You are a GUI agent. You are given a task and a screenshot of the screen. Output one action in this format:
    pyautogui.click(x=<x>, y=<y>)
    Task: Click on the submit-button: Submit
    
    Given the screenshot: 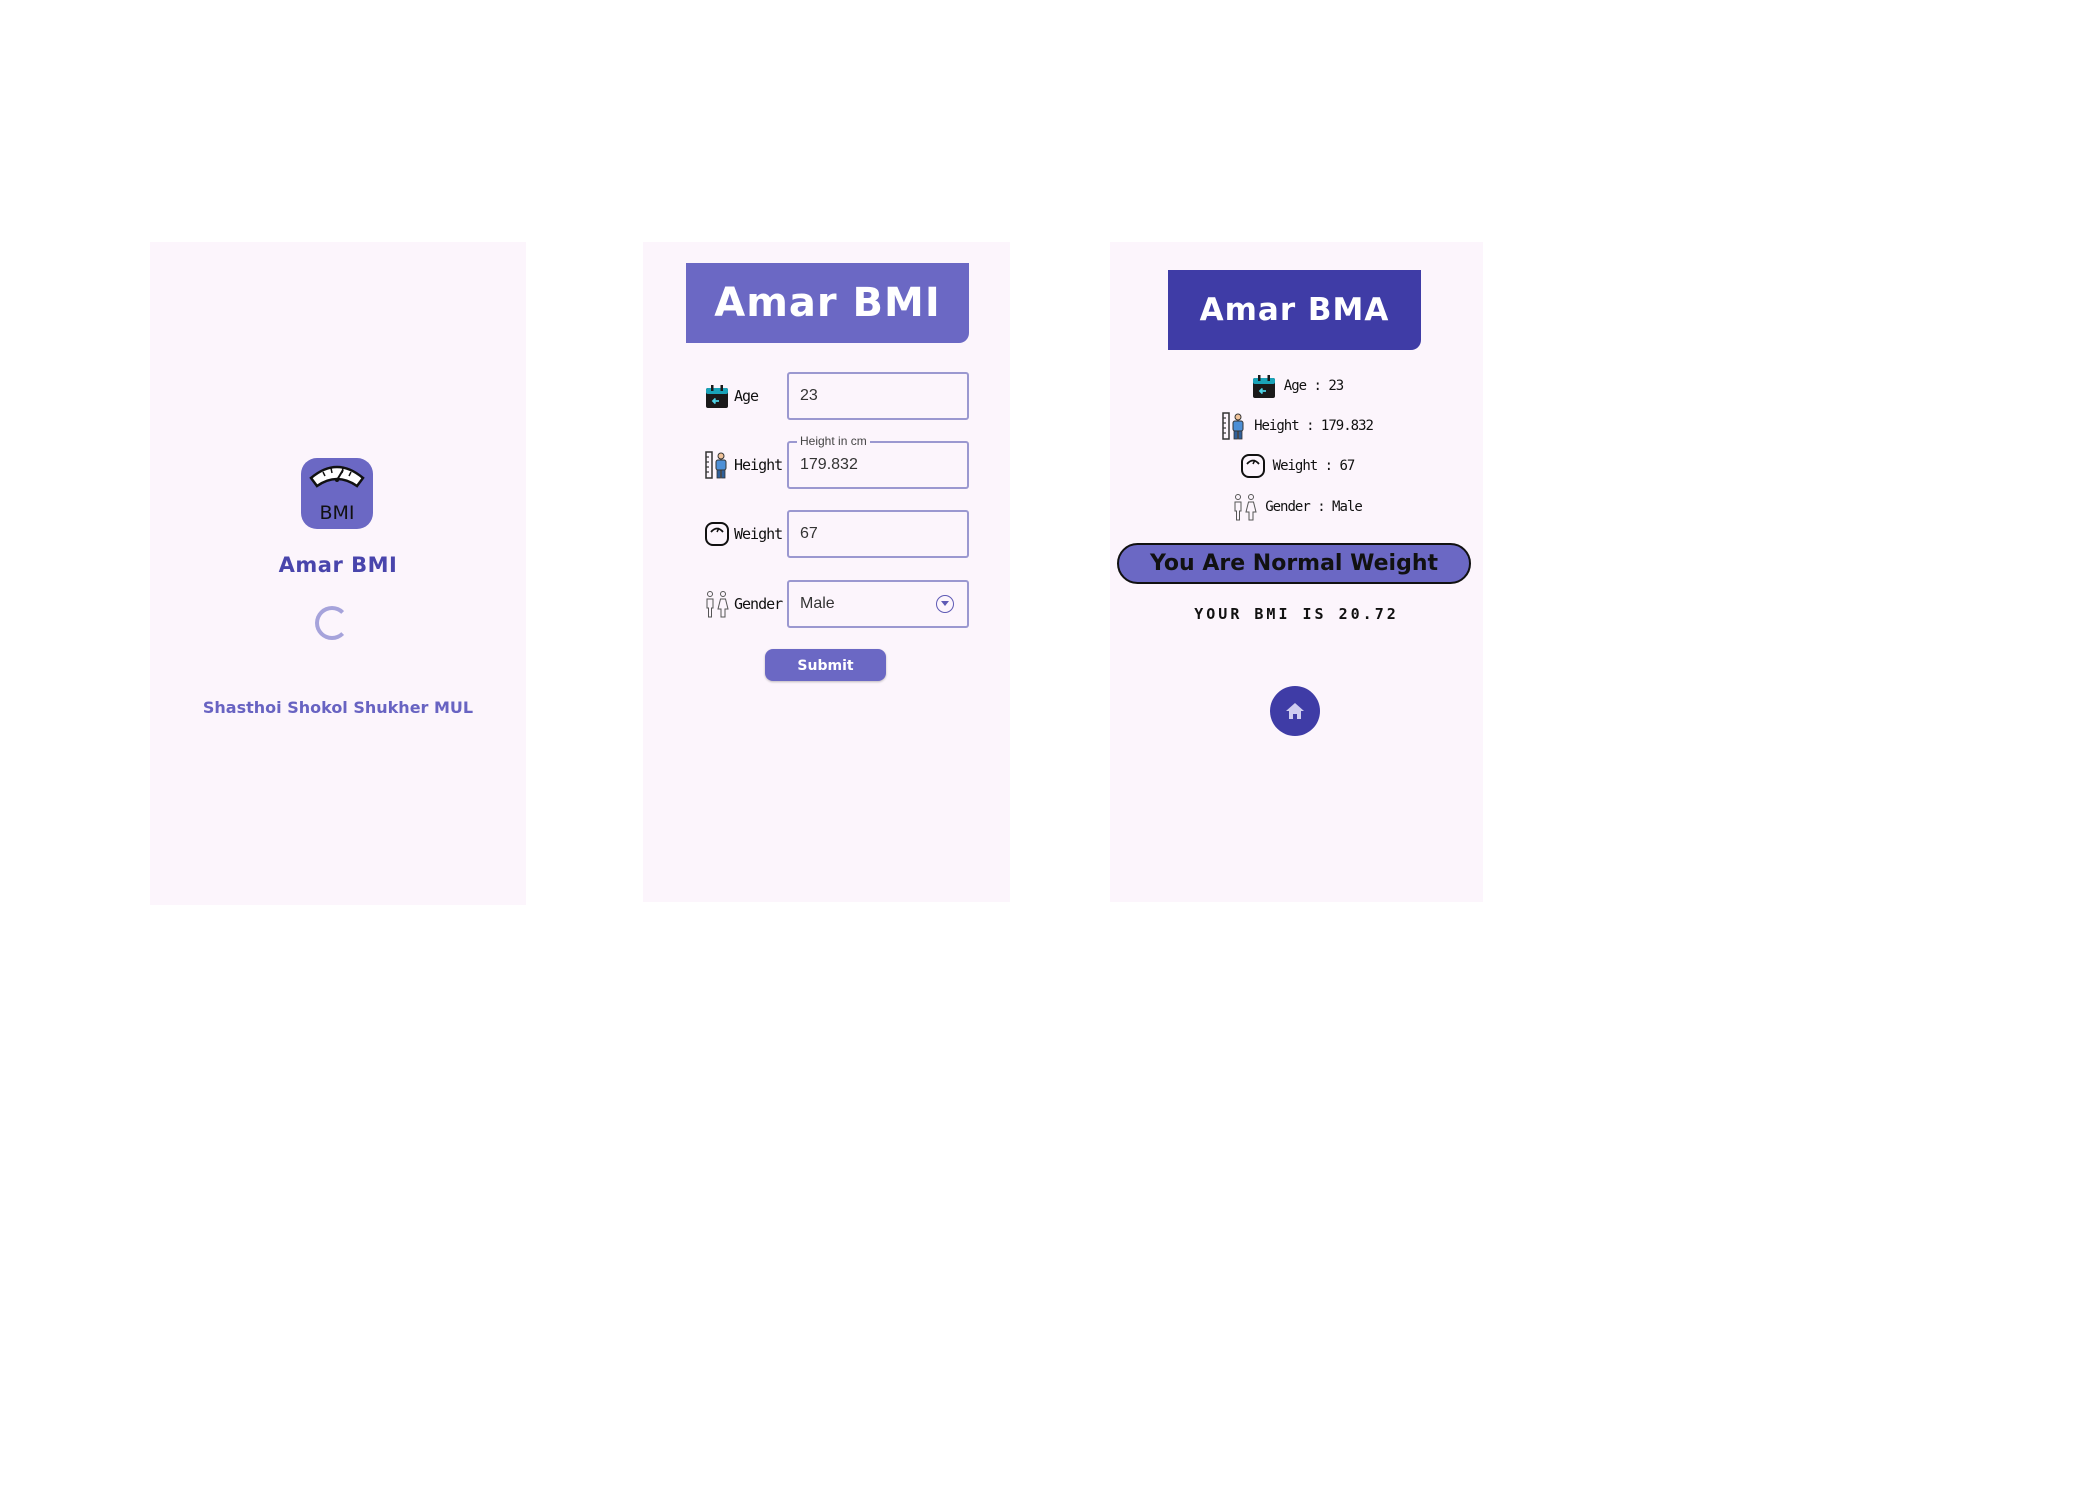 What is the action you would take?
    pyautogui.click(x=825, y=665)
    